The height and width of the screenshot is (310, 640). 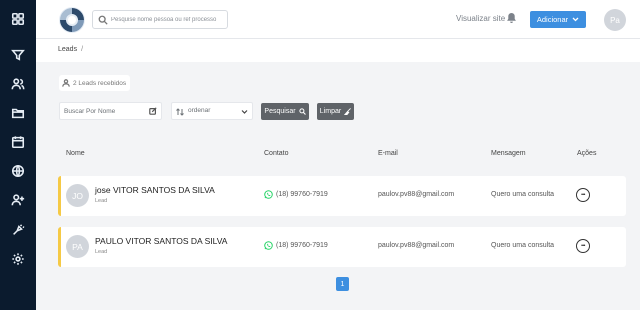 I want to click on user-plus-icon, so click(x=18, y=200).